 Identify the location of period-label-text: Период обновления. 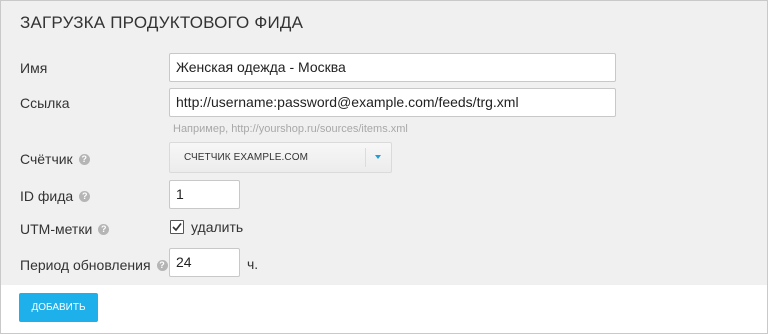
(85, 265).